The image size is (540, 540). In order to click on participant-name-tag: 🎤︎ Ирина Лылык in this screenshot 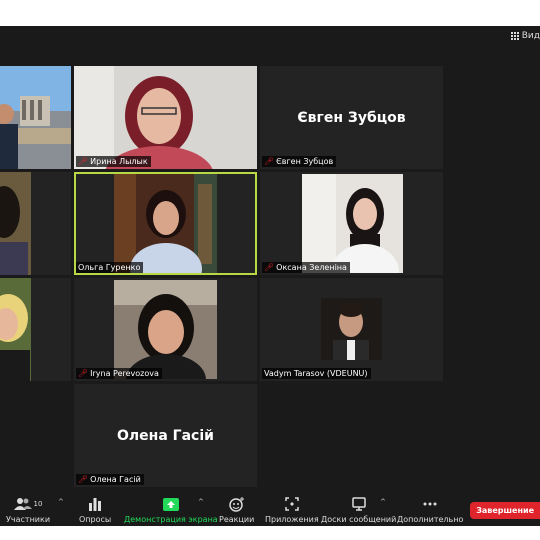, I will do `click(113, 161)`.